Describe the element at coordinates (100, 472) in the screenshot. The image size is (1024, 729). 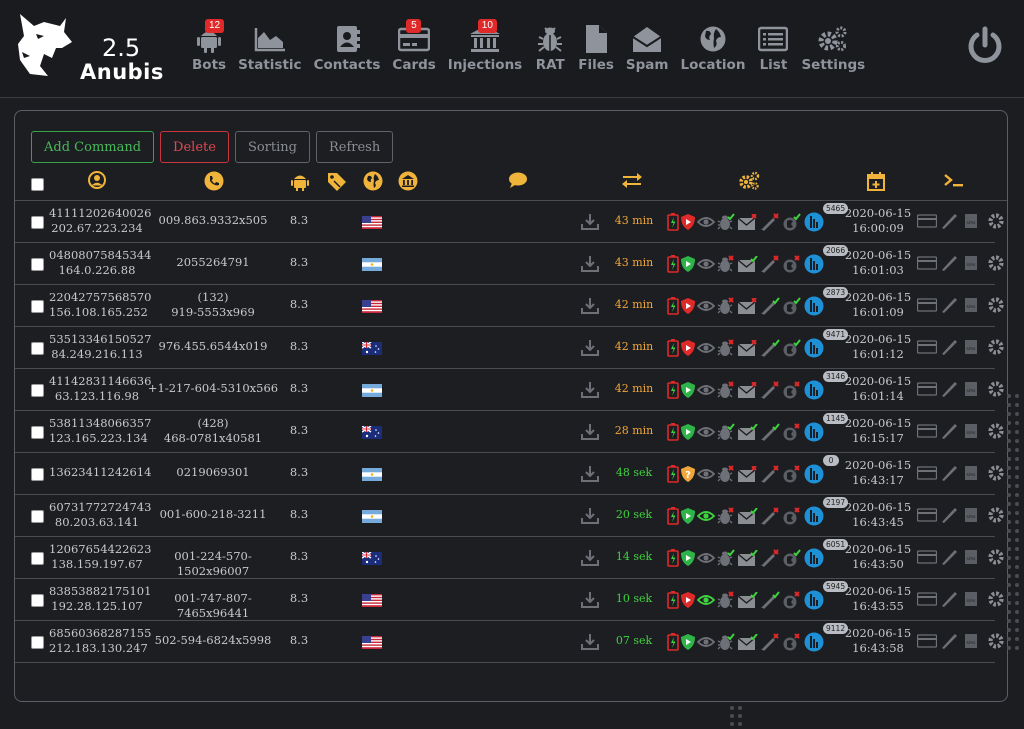
I see `bot-id-cell: 13623411242614` at that location.